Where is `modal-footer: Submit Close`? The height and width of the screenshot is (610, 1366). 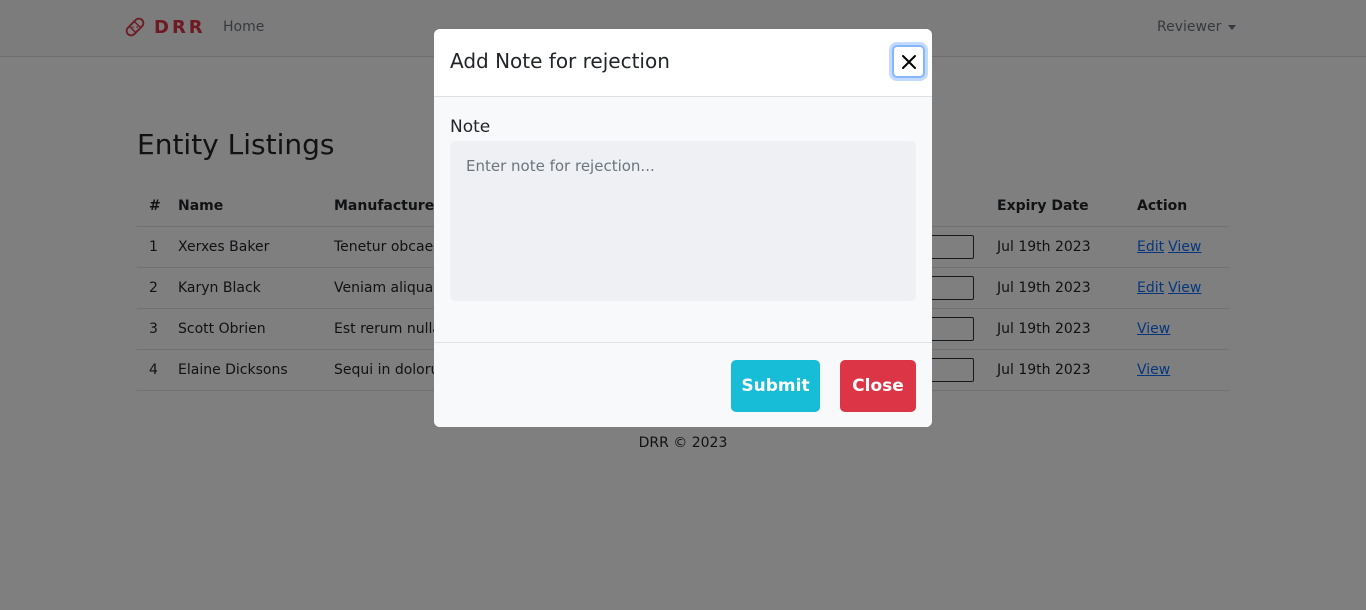 modal-footer: Submit Close is located at coordinates (683, 384).